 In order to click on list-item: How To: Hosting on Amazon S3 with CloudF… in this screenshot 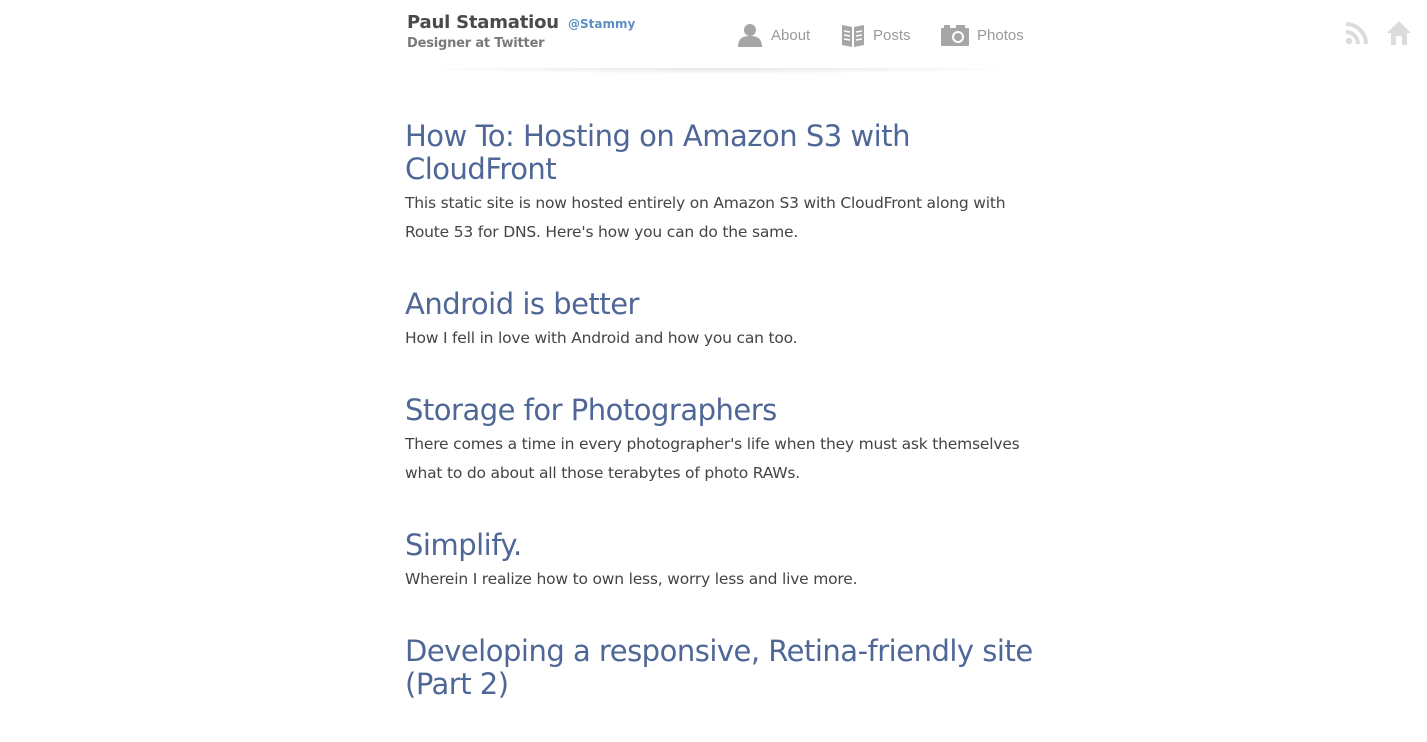, I will do `click(725, 183)`.